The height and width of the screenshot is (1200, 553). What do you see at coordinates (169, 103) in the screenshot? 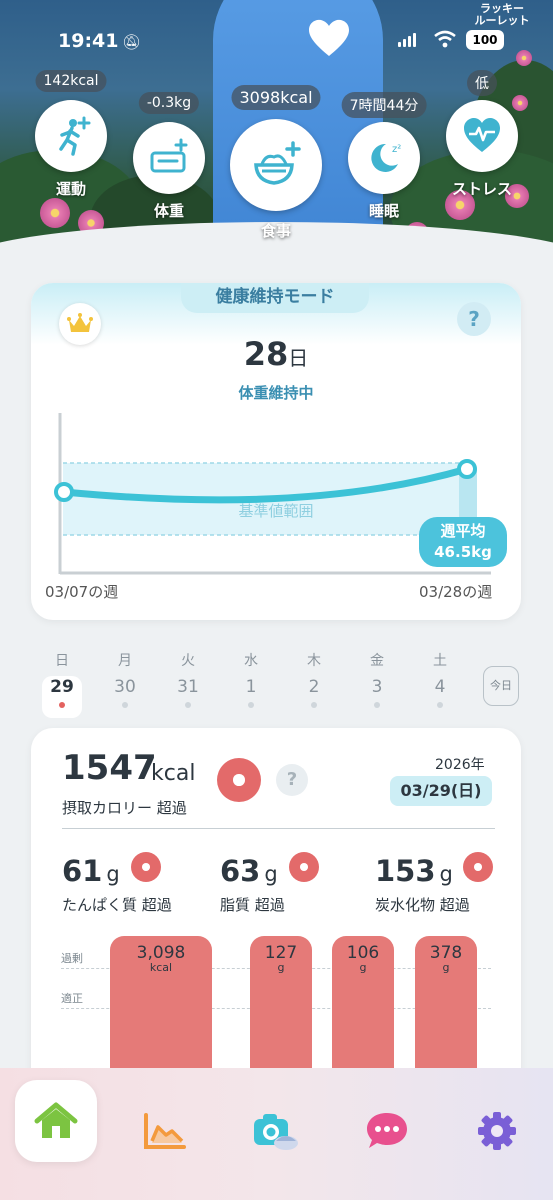
I see `weight-value-bubble: -0.3kg` at bounding box center [169, 103].